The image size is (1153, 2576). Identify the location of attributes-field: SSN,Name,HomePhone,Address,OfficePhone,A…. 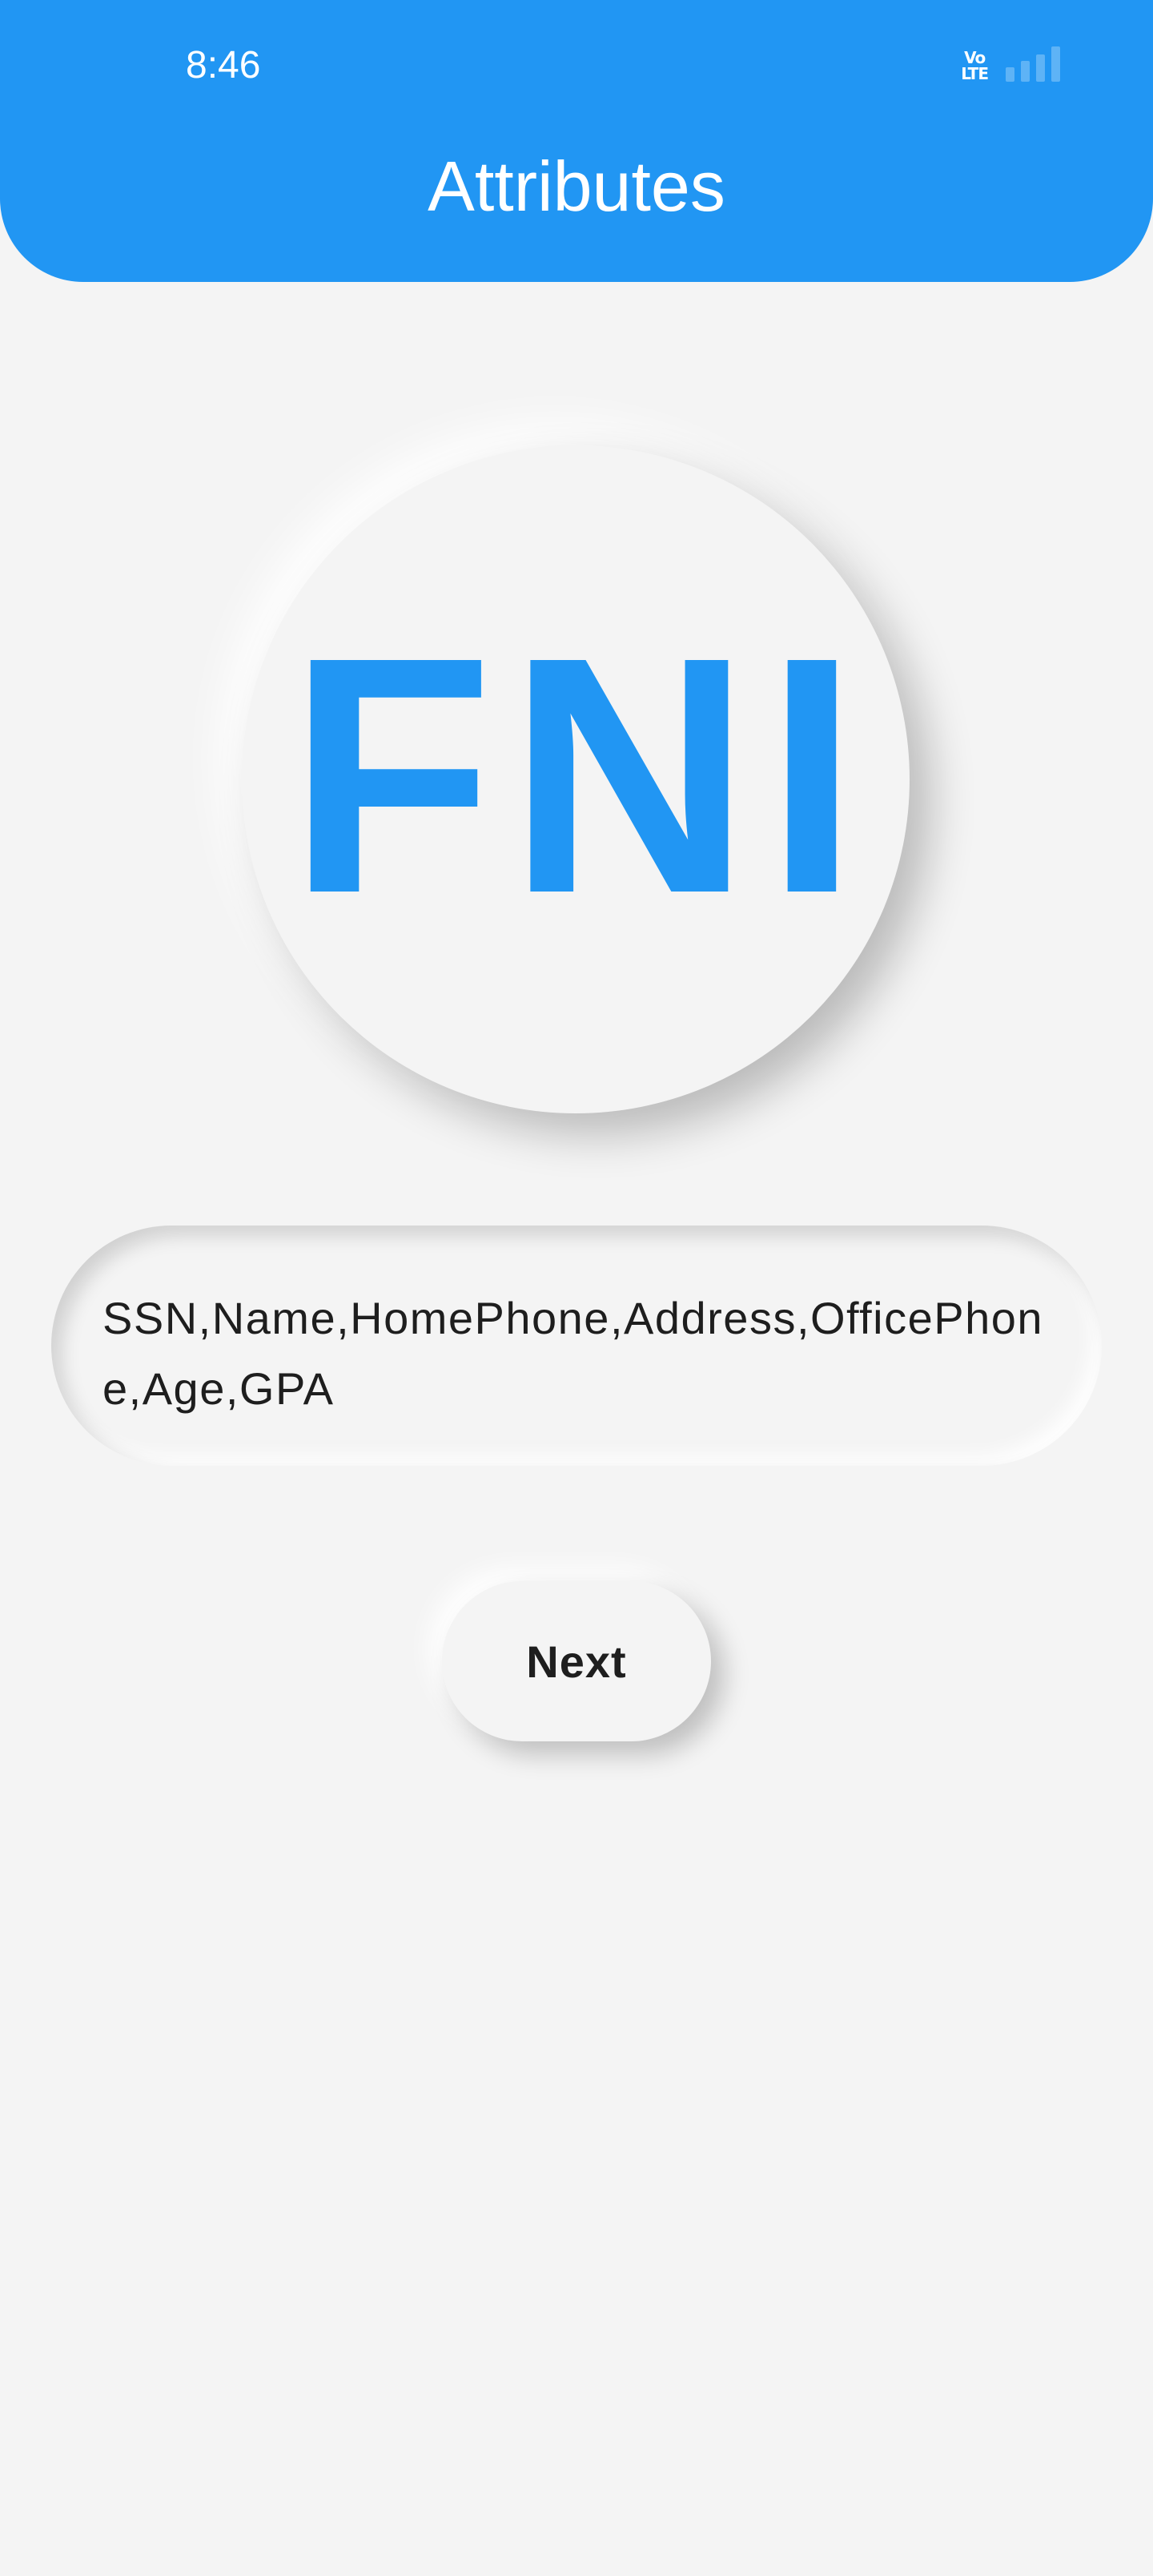
(576, 1346).